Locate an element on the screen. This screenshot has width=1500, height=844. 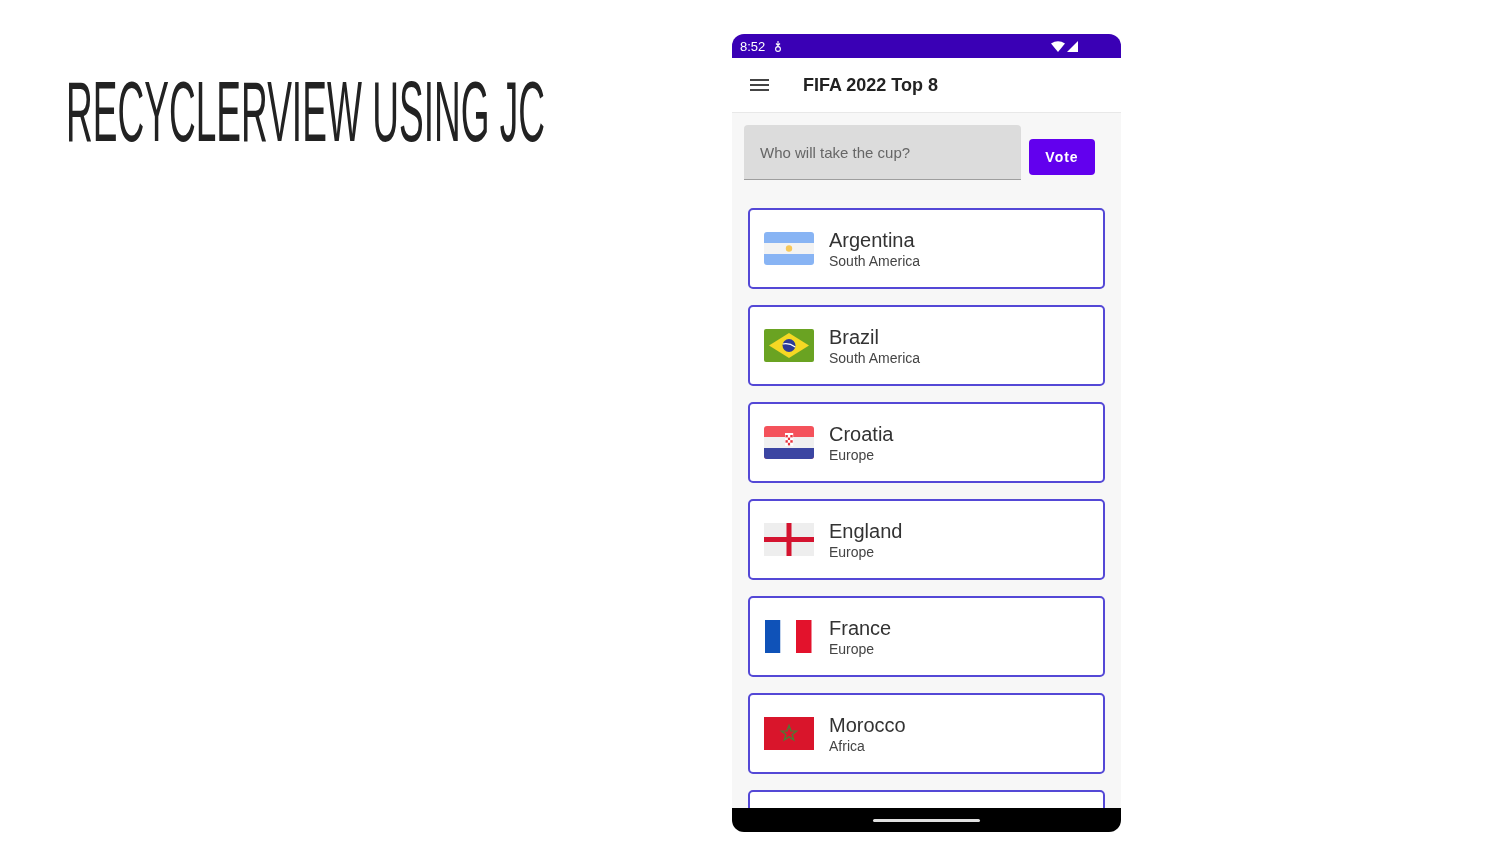
country-card: Morocco Africa is located at coordinates (926, 733).